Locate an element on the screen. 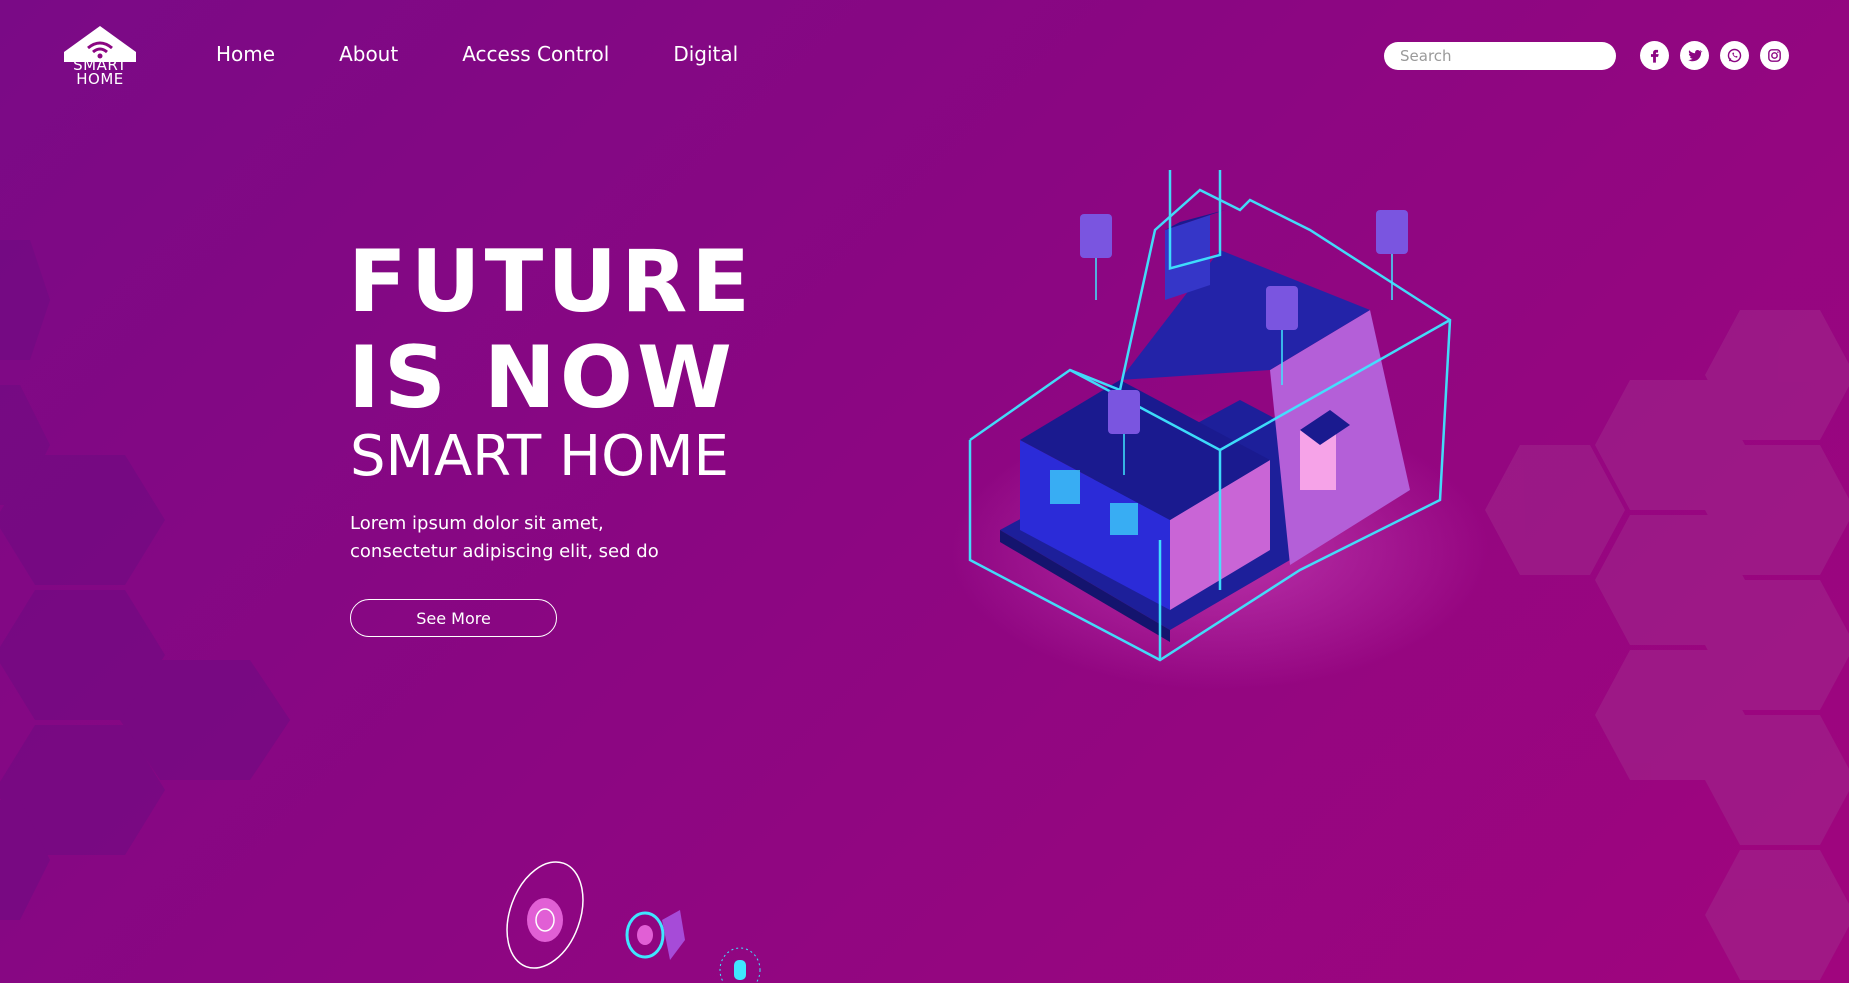 This screenshot has height=983, width=1849. search-input is located at coordinates (1500, 56).